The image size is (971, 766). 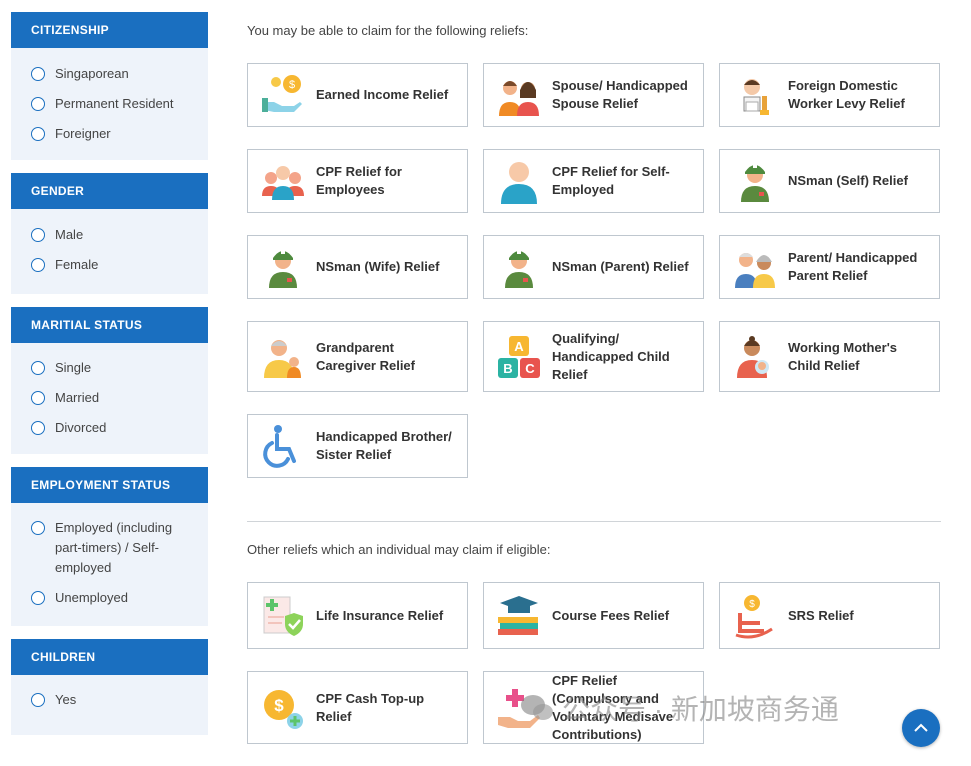 What do you see at coordinates (83, 133) in the screenshot?
I see `option-label: Foreigner` at bounding box center [83, 133].